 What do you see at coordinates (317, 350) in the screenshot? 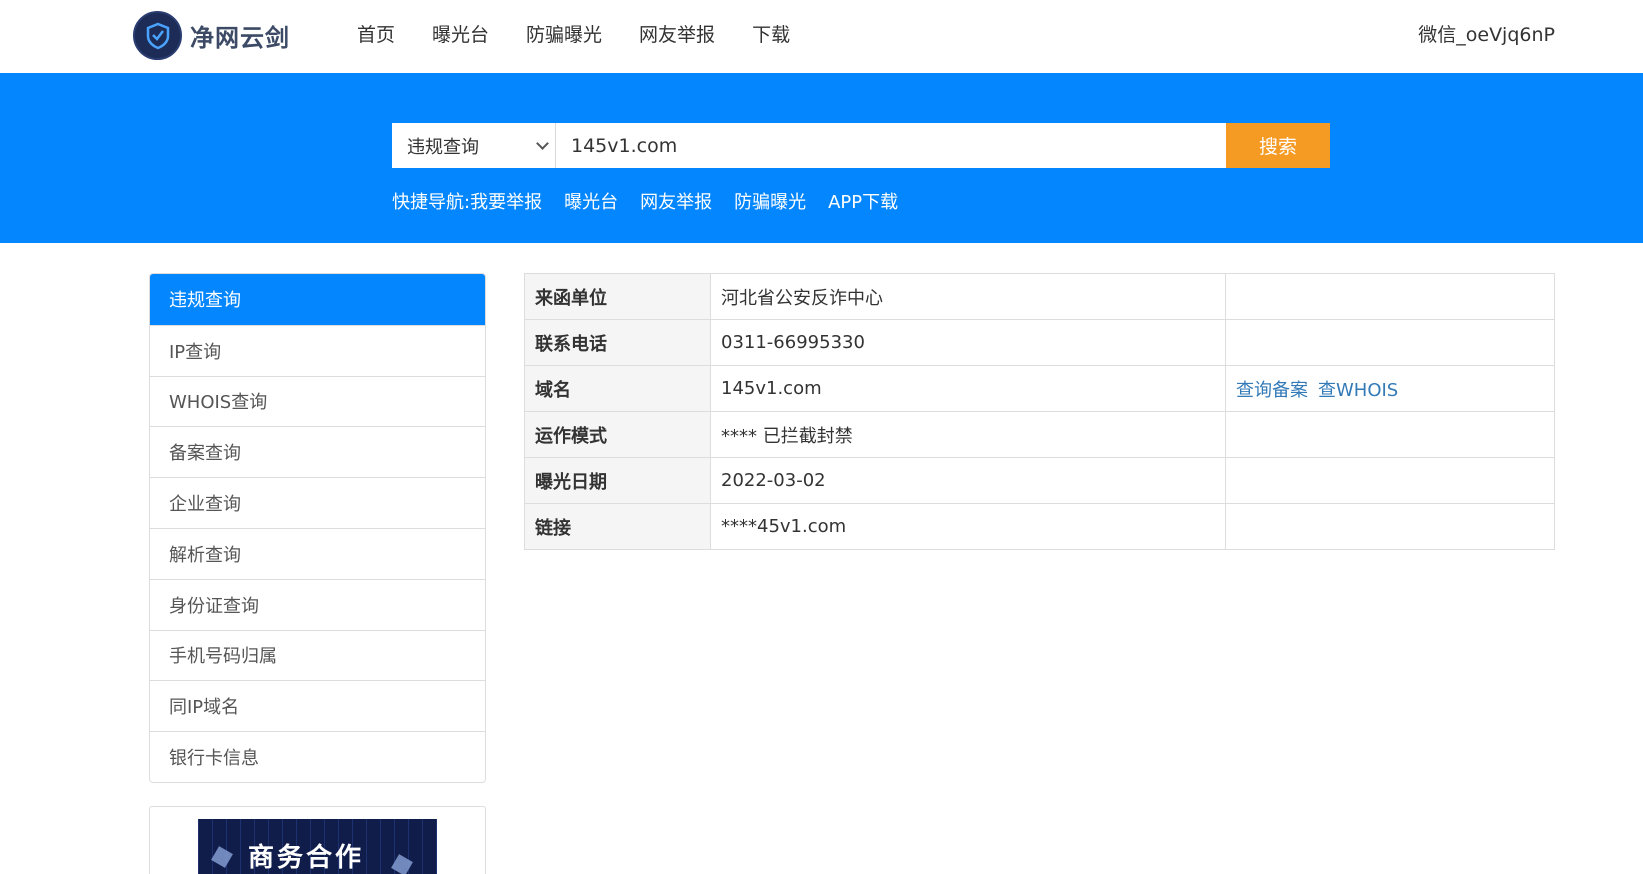
I see `sidebar-item-ip-query: IP查询` at bounding box center [317, 350].